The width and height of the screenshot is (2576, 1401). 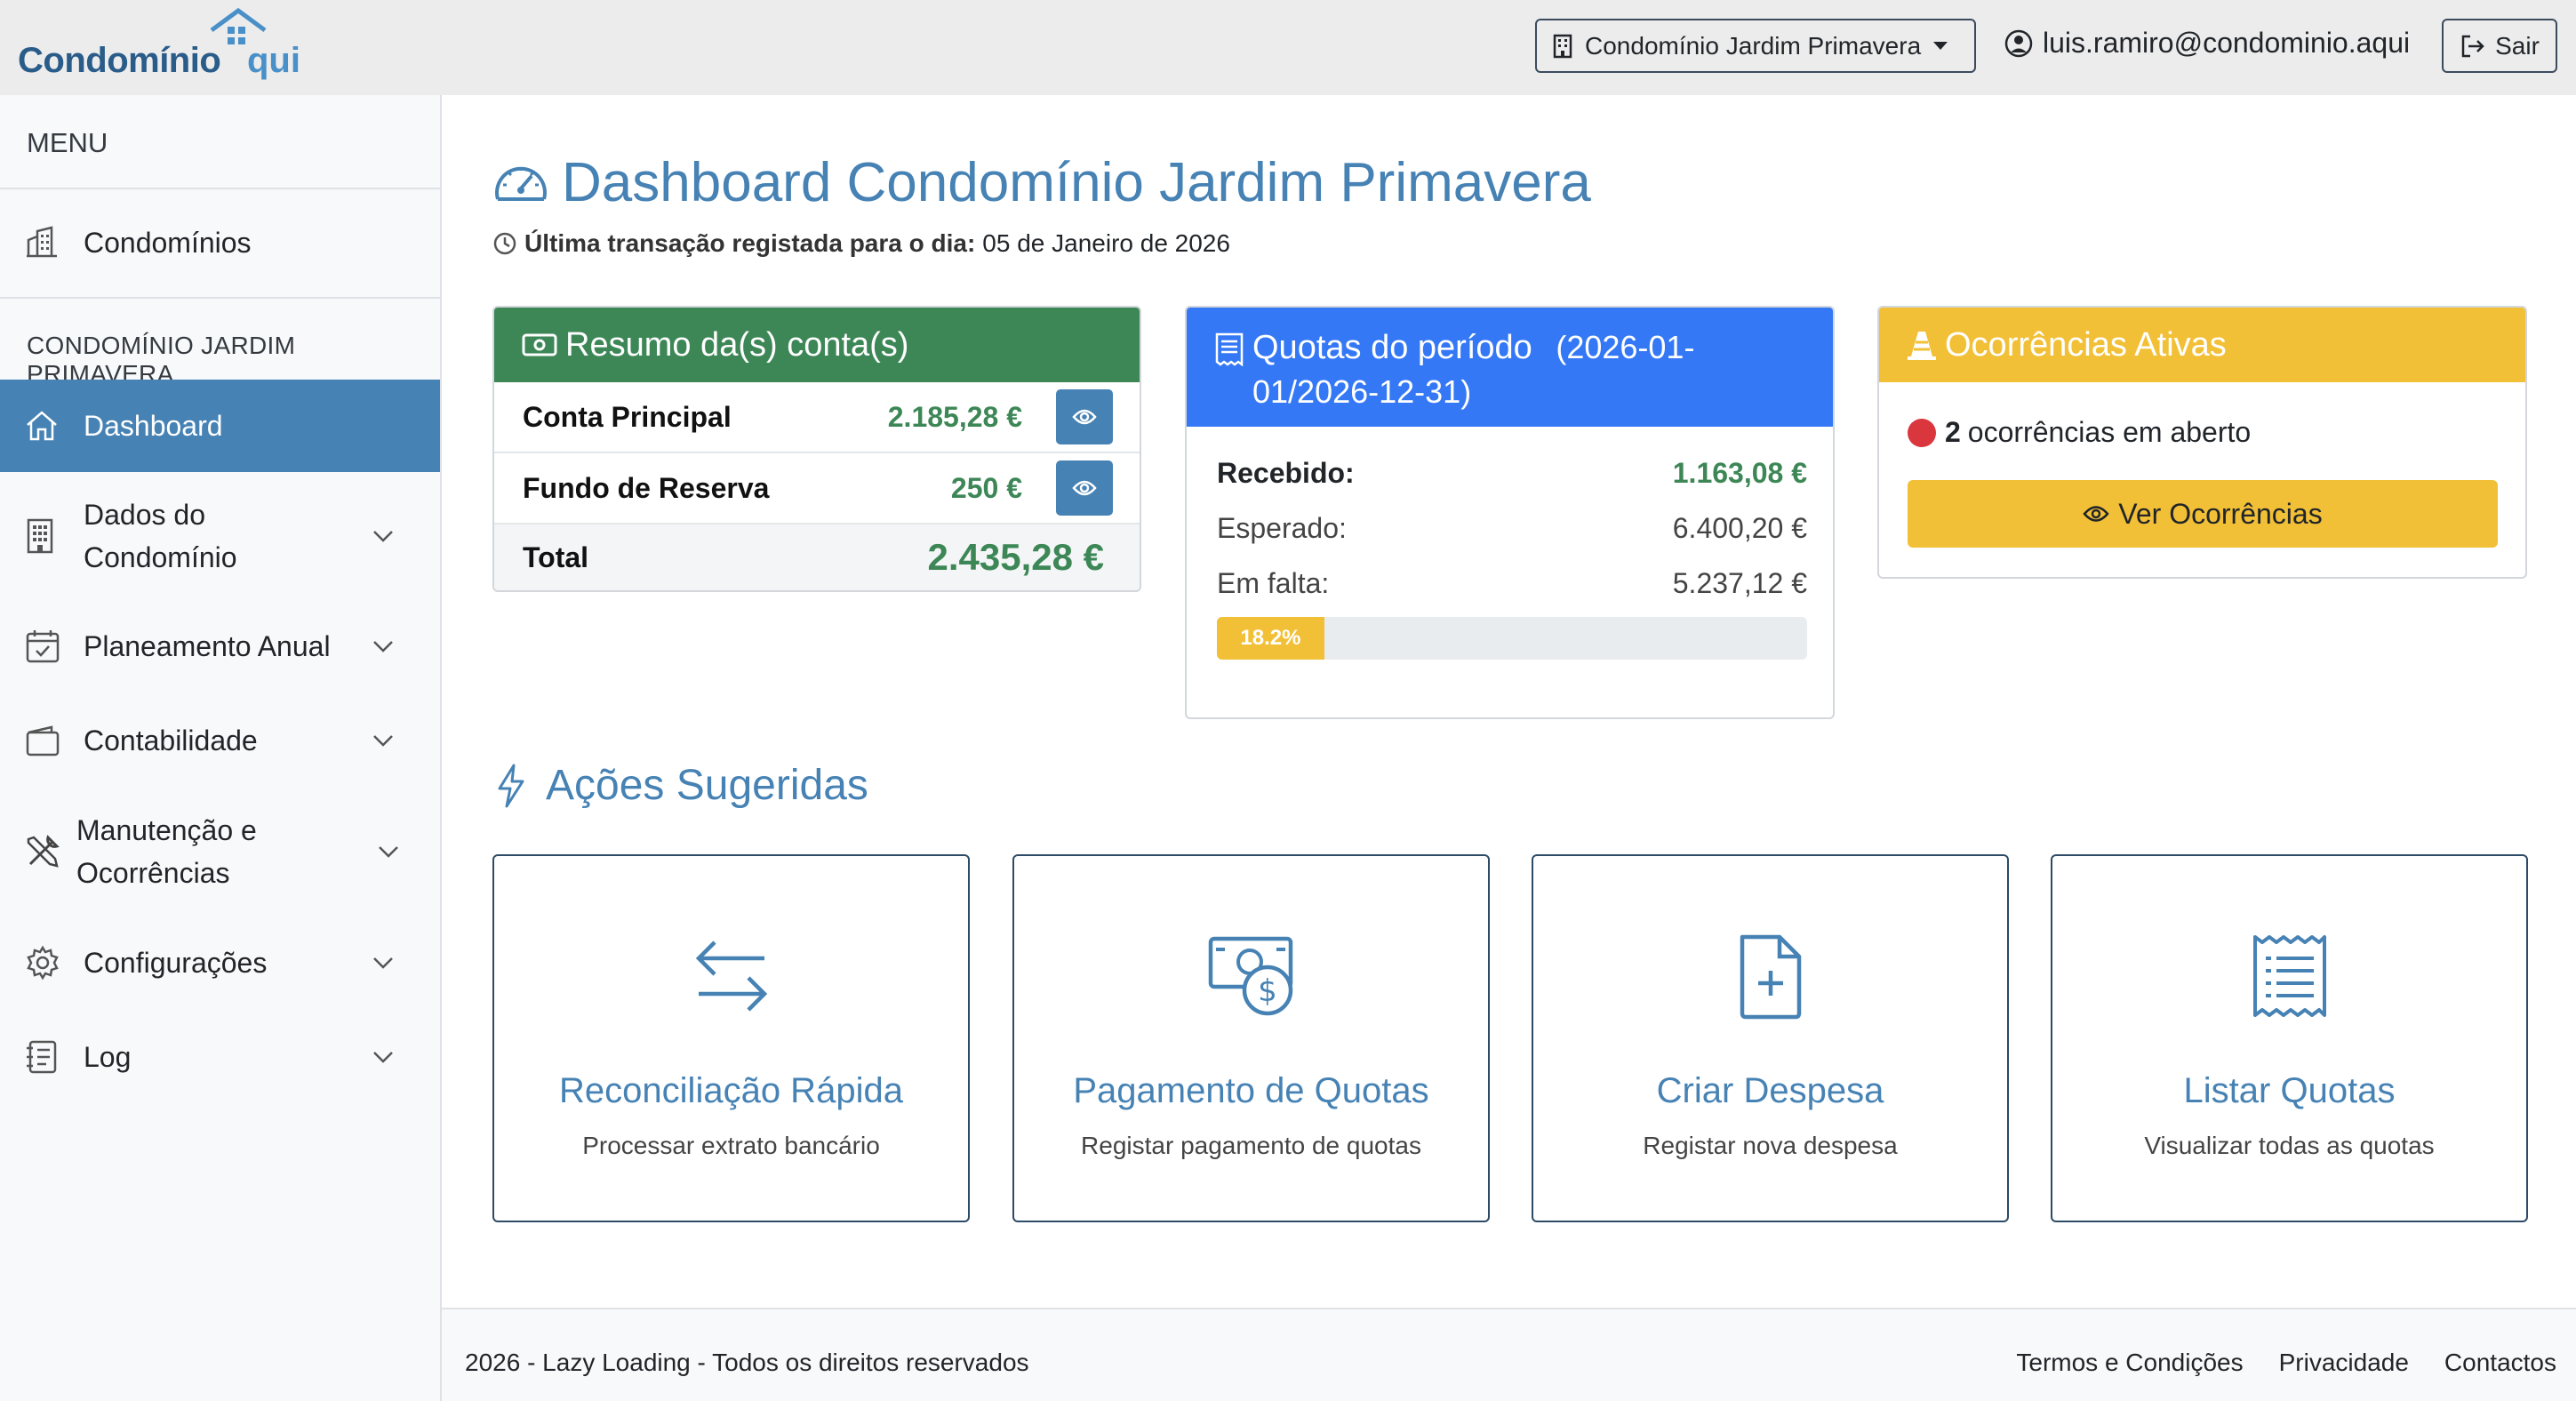 I want to click on account-balance: 250 €, so click(x=986, y=487).